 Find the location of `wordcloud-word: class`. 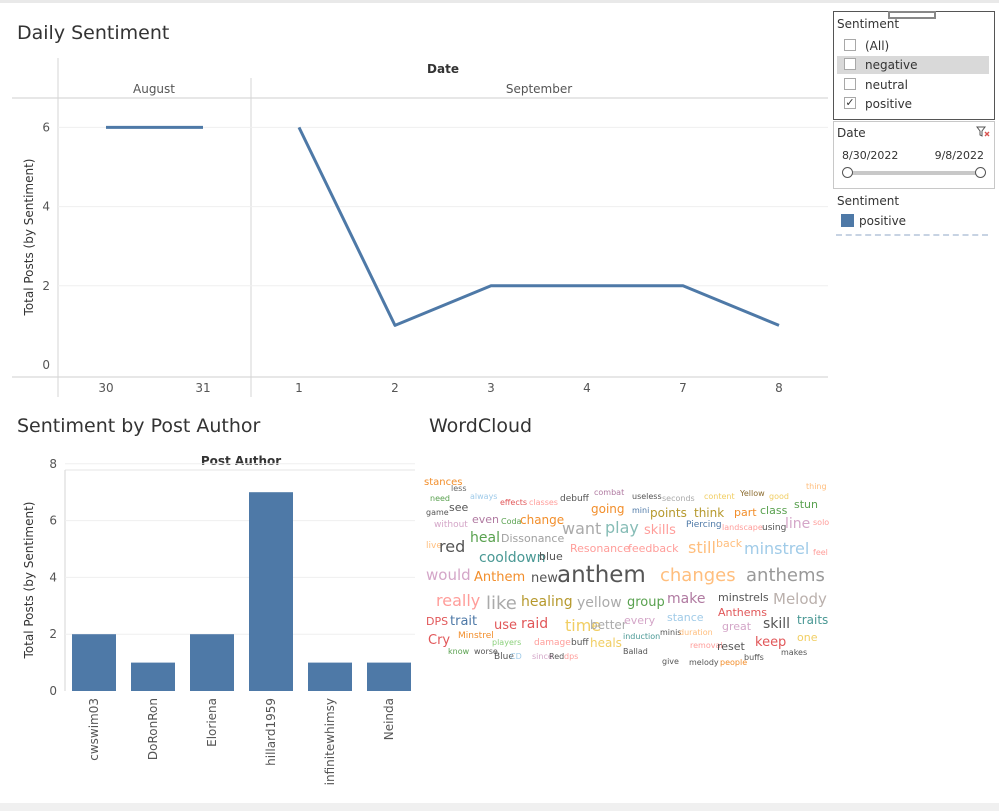

wordcloud-word: class is located at coordinates (773, 510).